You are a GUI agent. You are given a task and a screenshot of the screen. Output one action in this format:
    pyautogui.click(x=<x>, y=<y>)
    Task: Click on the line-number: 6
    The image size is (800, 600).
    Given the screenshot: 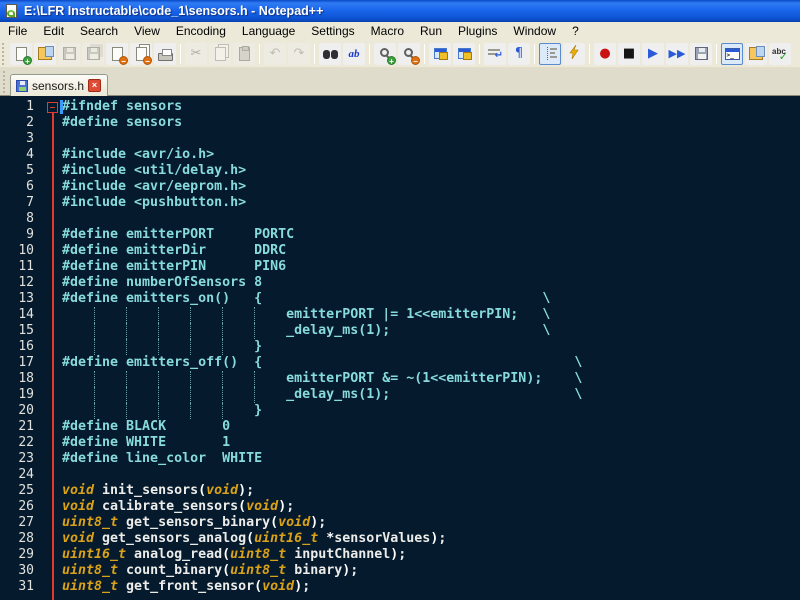 What is the action you would take?
    pyautogui.click(x=20, y=187)
    